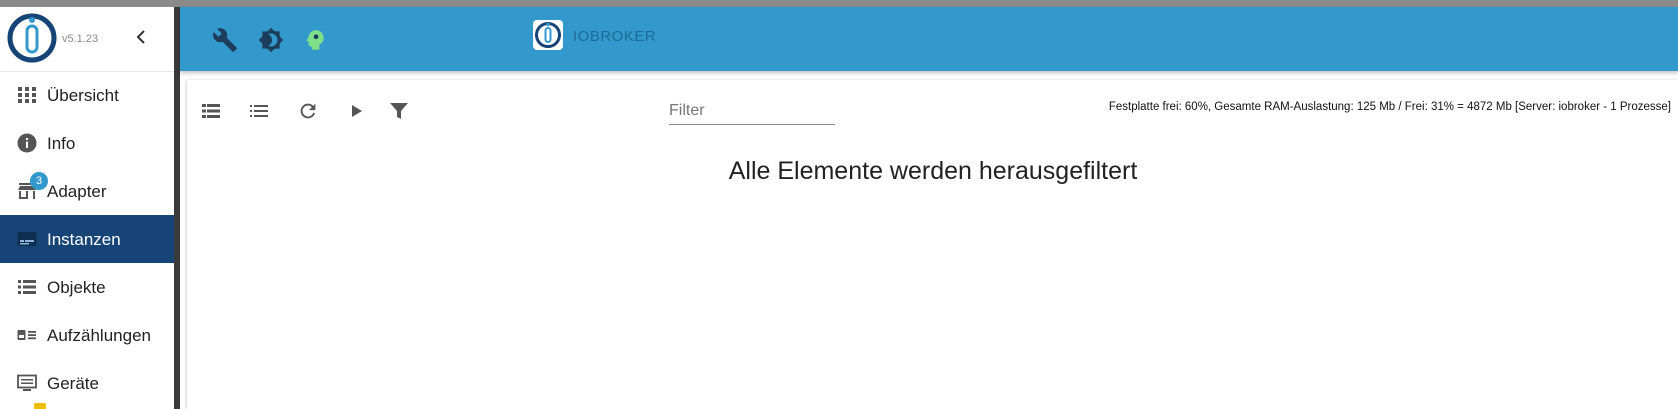  I want to click on window-top-strip, so click(839, 3).